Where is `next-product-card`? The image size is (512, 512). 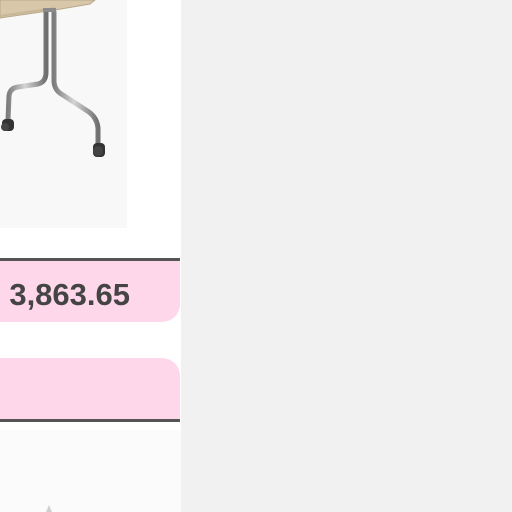
next-product-card is located at coordinates (90, 471).